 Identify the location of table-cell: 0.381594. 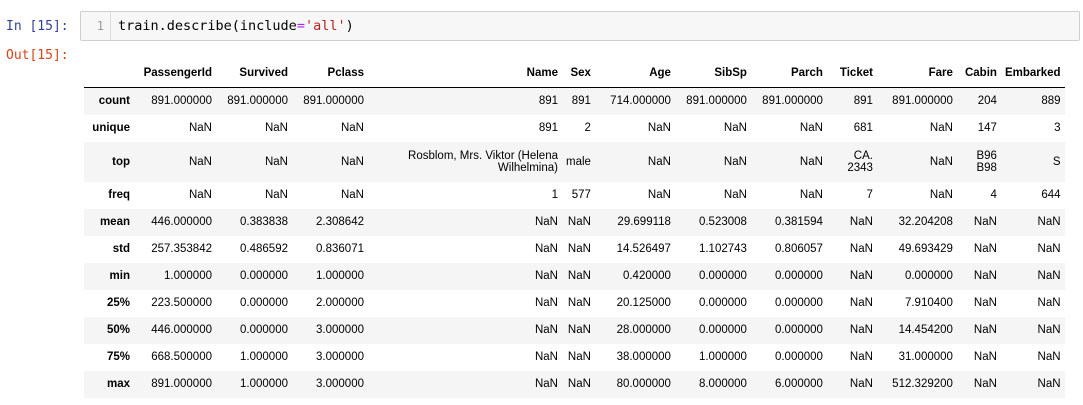
(798, 222).